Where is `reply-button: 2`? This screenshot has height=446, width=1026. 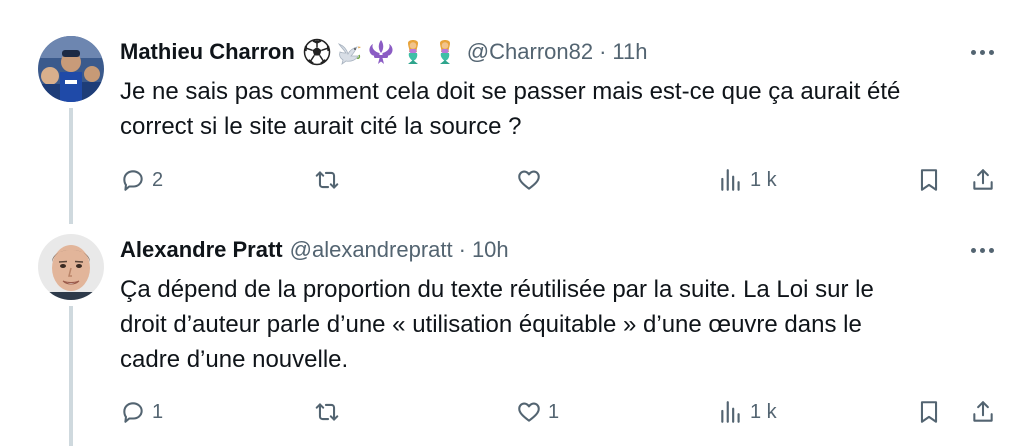 reply-button: 2 is located at coordinates (141, 180).